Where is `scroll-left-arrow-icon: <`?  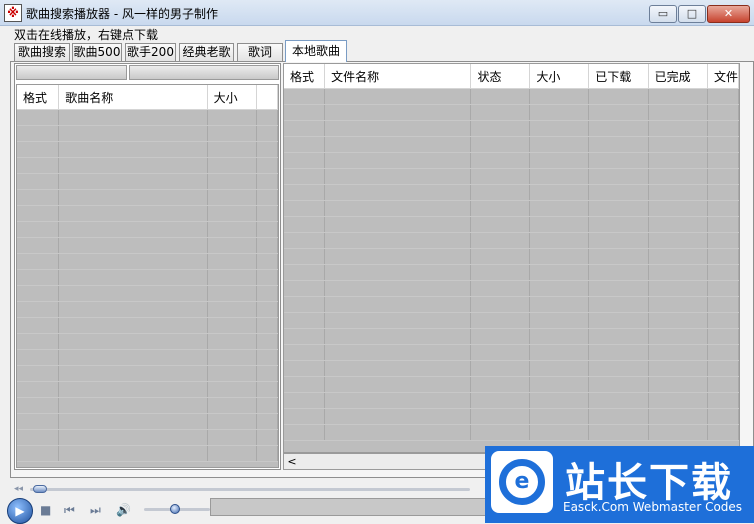
scroll-left-arrow-icon: < is located at coordinates (292, 461).